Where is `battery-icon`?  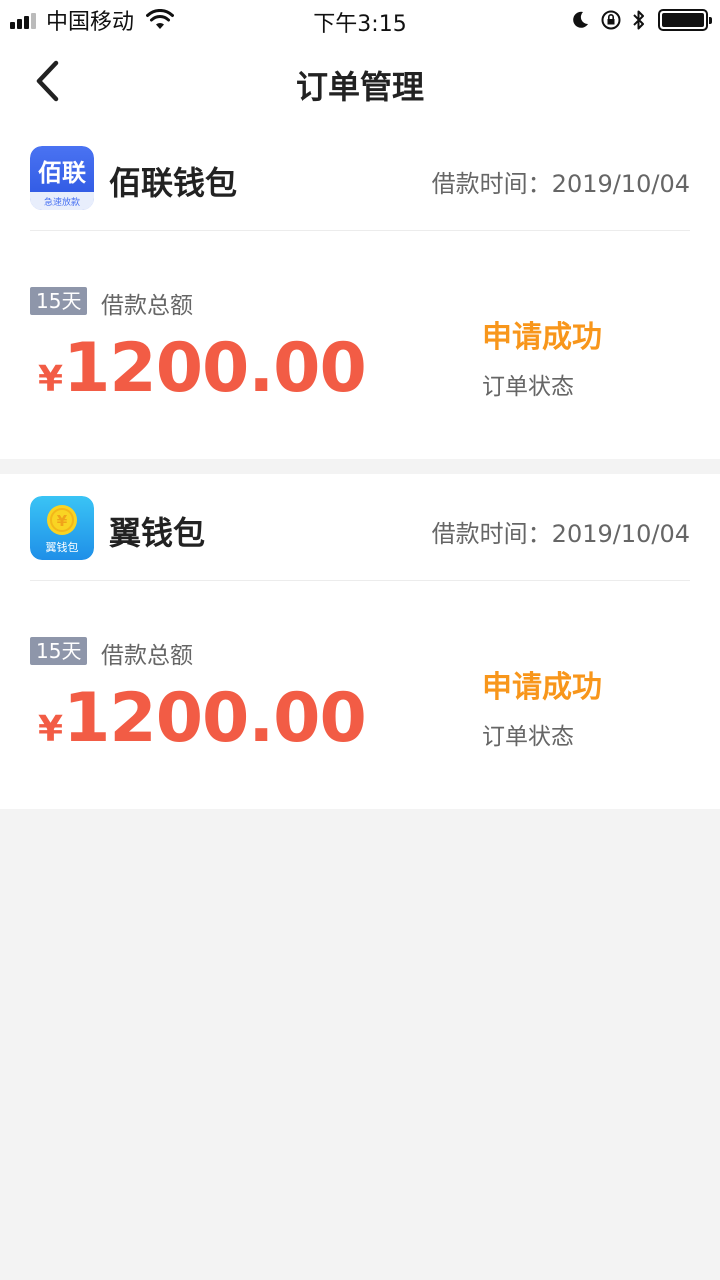
battery-icon is located at coordinates (685, 20).